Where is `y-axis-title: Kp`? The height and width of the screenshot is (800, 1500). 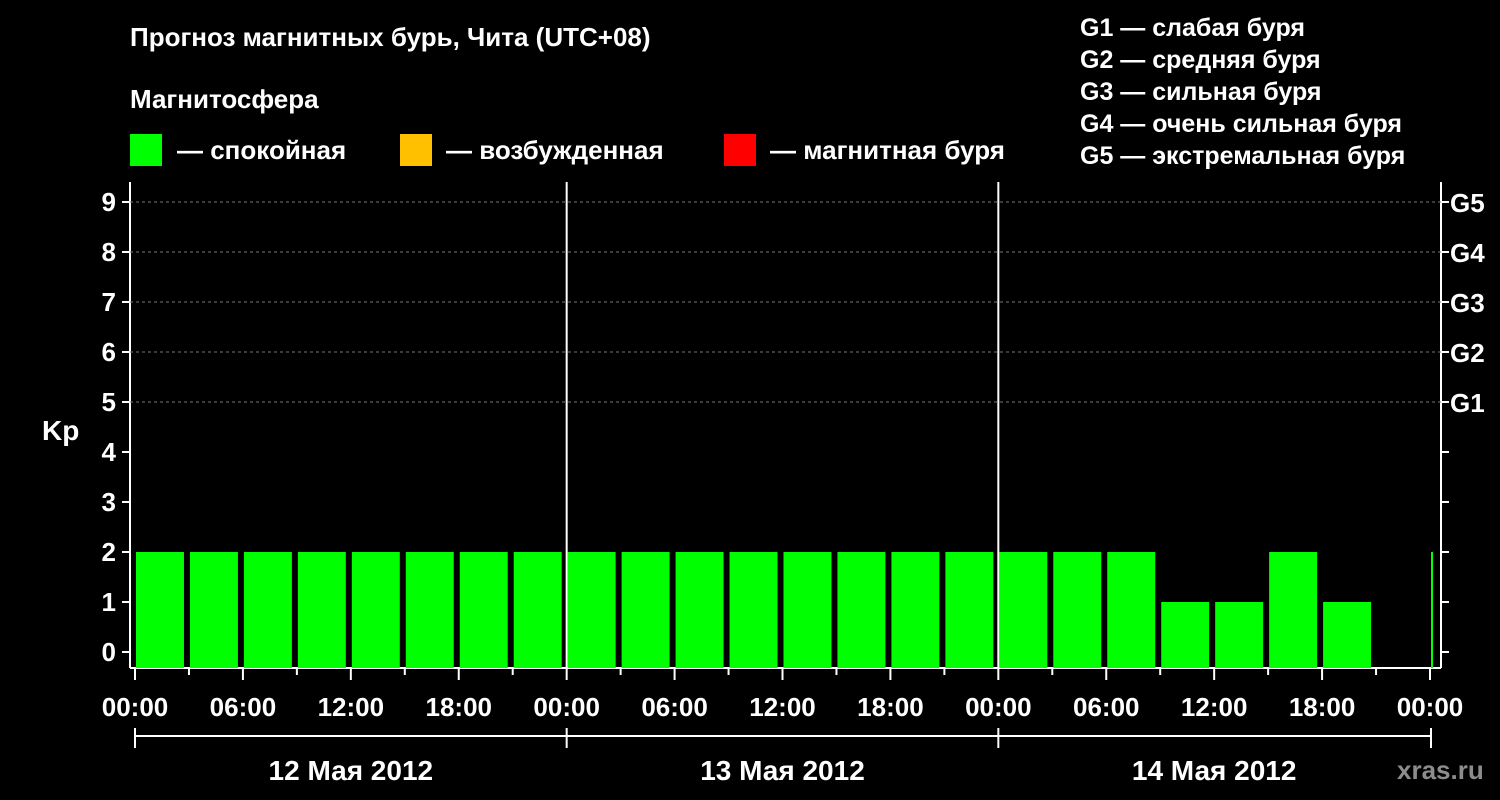
y-axis-title: Kp is located at coordinates (60, 430).